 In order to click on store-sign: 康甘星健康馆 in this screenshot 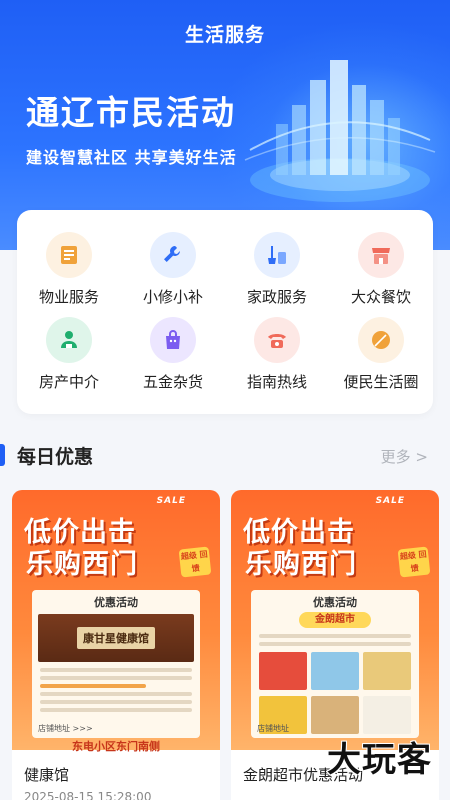, I will do `click(116, 638)`.